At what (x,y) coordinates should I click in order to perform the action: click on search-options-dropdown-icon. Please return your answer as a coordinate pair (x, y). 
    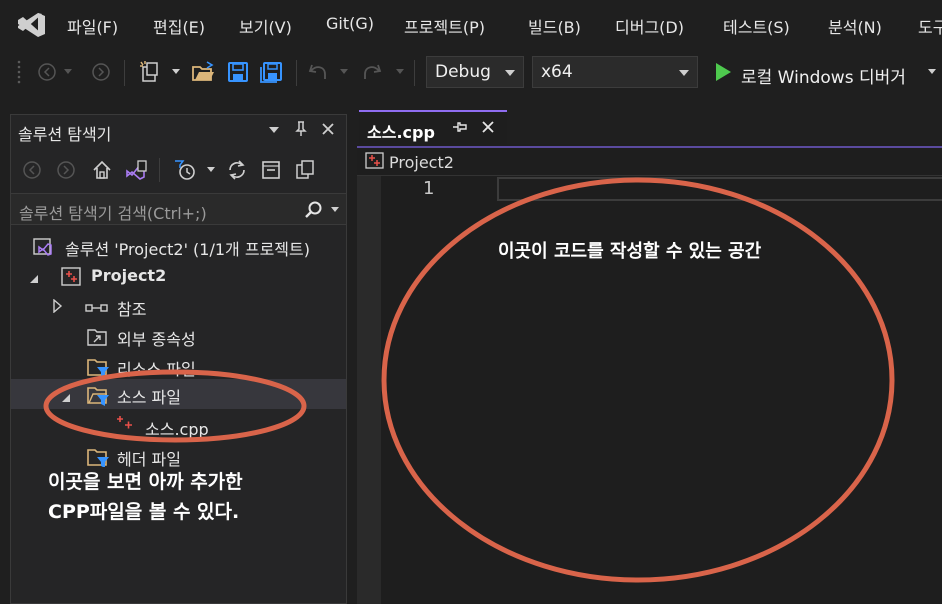
    Looking at the image, I should click on (335, 210).